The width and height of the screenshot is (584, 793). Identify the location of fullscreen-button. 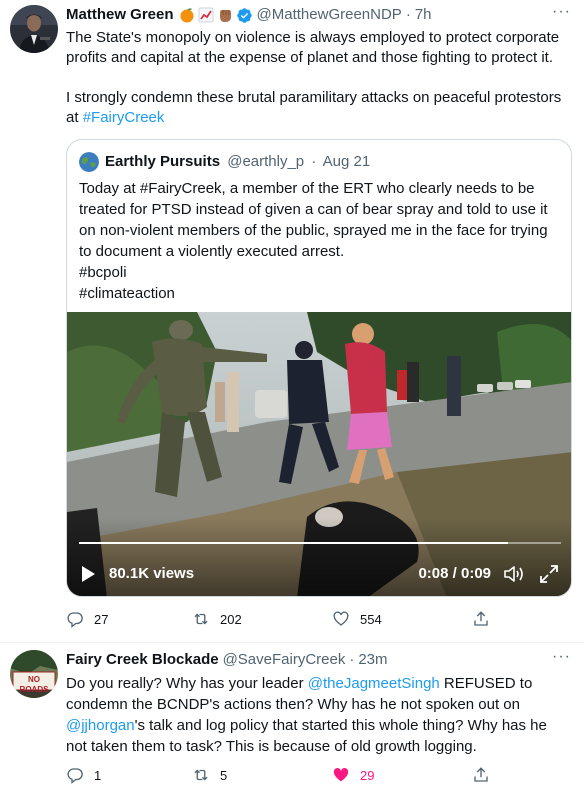
(549, 574).